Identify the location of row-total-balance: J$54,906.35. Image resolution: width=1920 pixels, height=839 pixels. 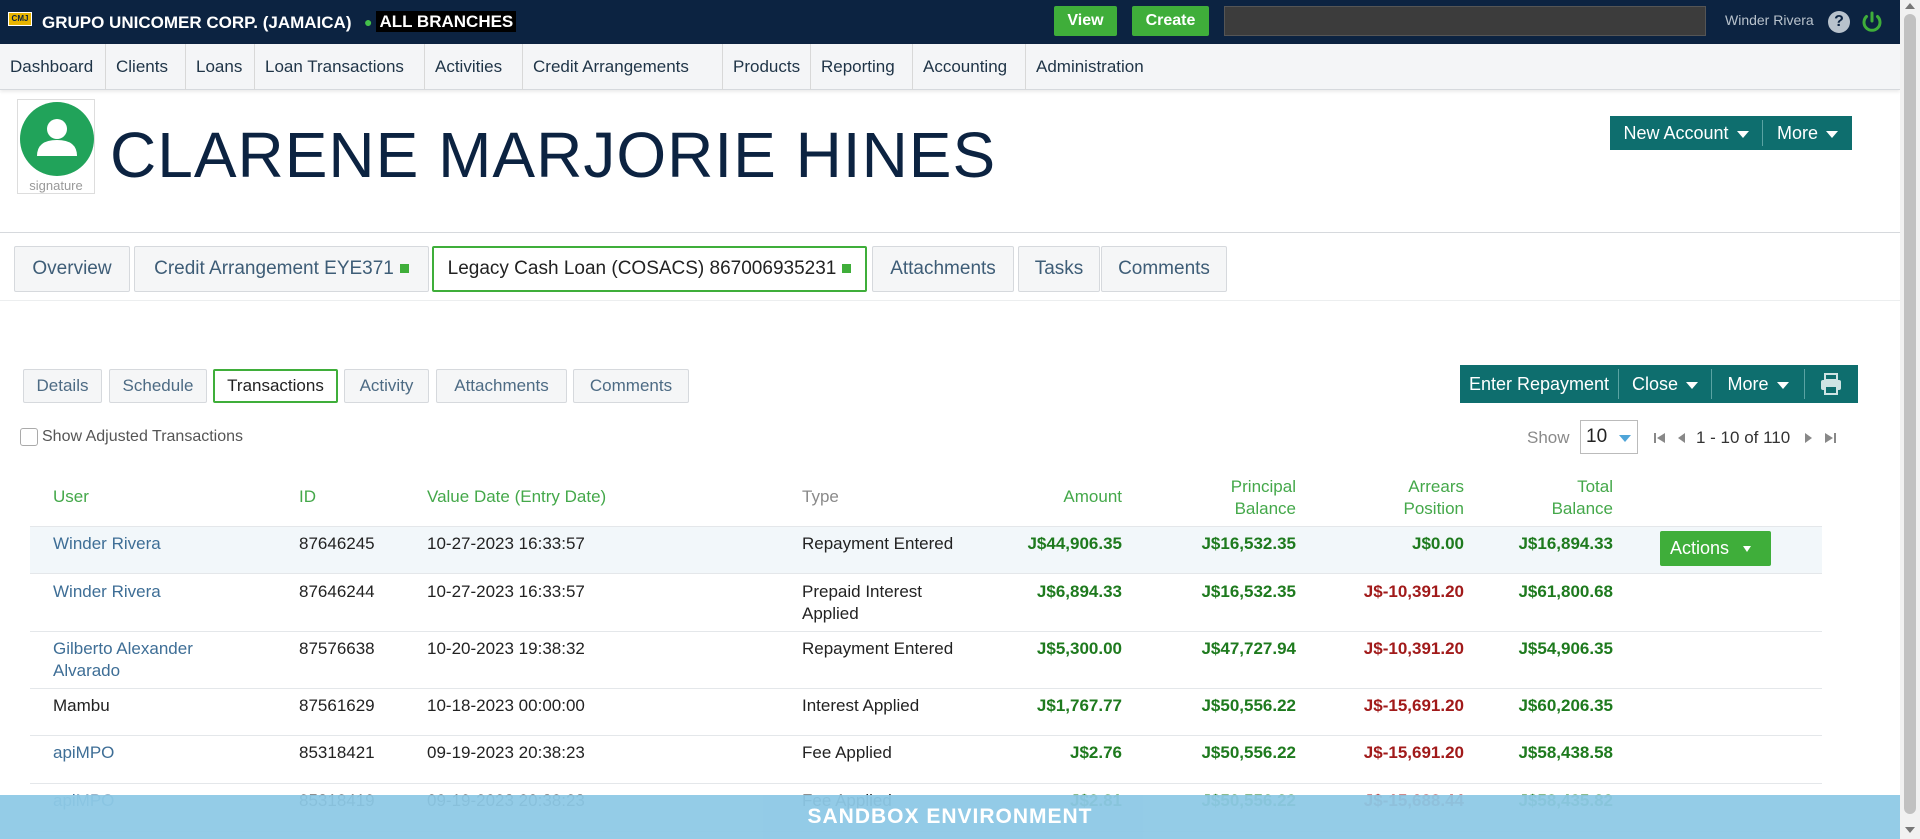
(1565, 648).